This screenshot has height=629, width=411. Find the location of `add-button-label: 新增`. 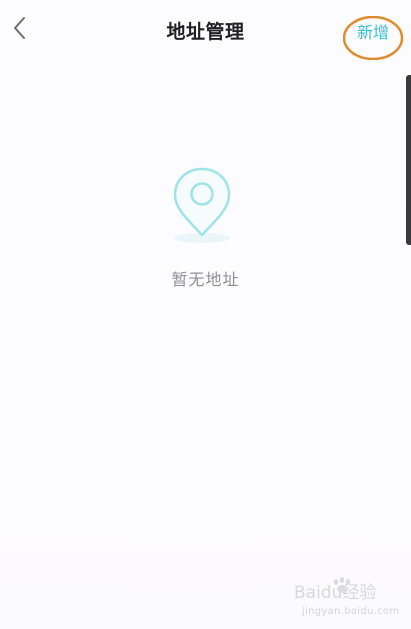

add-button-label: 新增 is located at coordinates (373, 32).